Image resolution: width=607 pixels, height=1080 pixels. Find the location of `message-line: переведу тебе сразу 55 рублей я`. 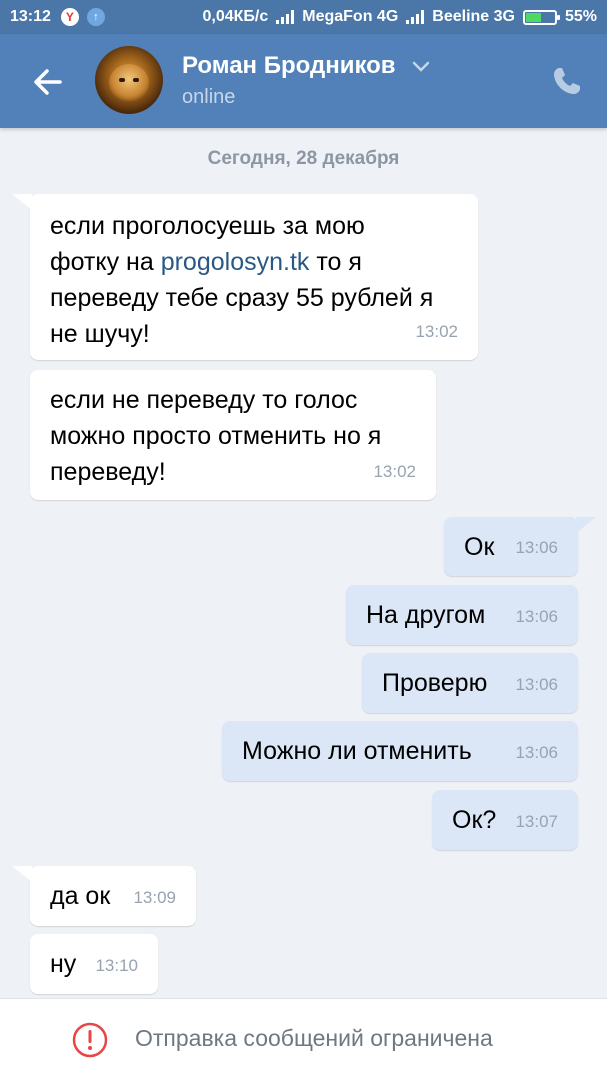

message-line: переведу тебе сразу 55 рублей я is located at coordinates (242, 298).